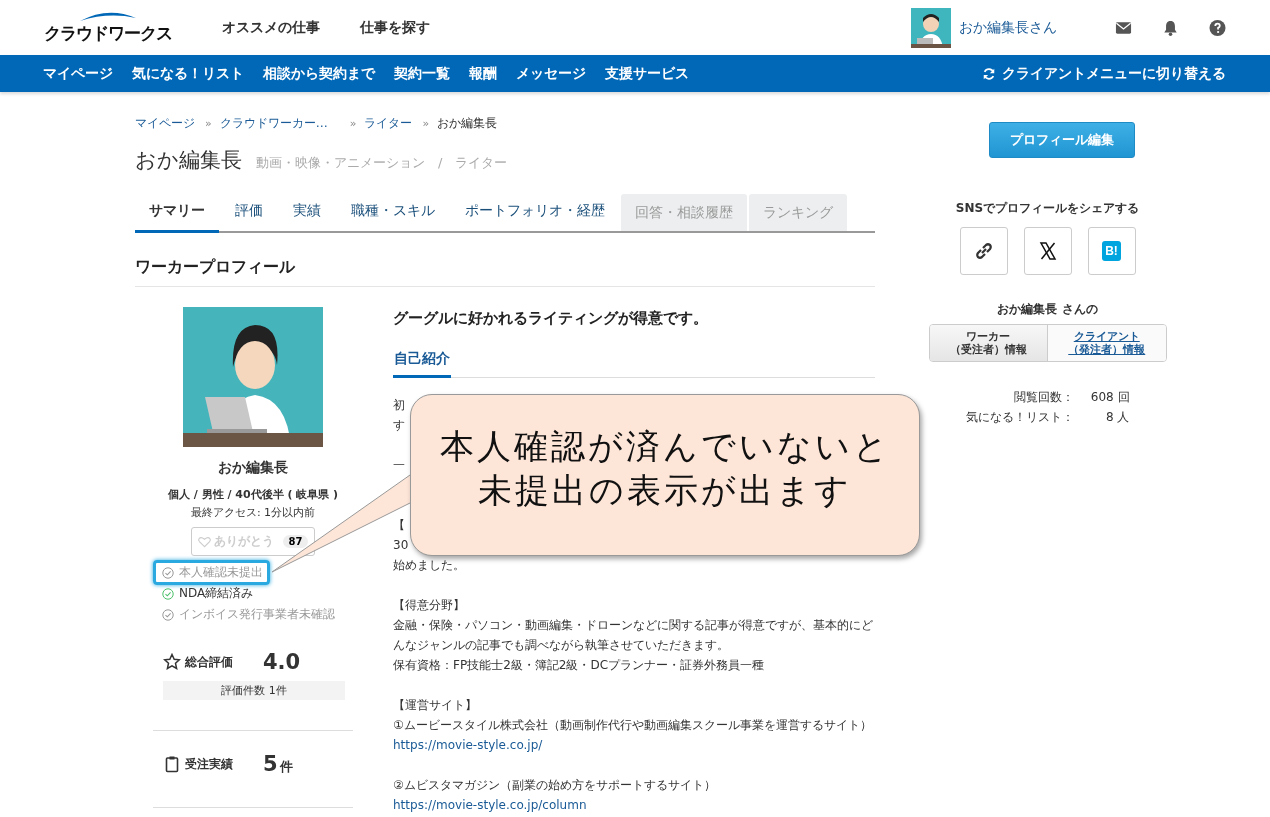  What do you see at coordinates (1043, 397) in the screenshot?
I see `stat-label: 閲覧回数：` at bounding box center [1043, 397].